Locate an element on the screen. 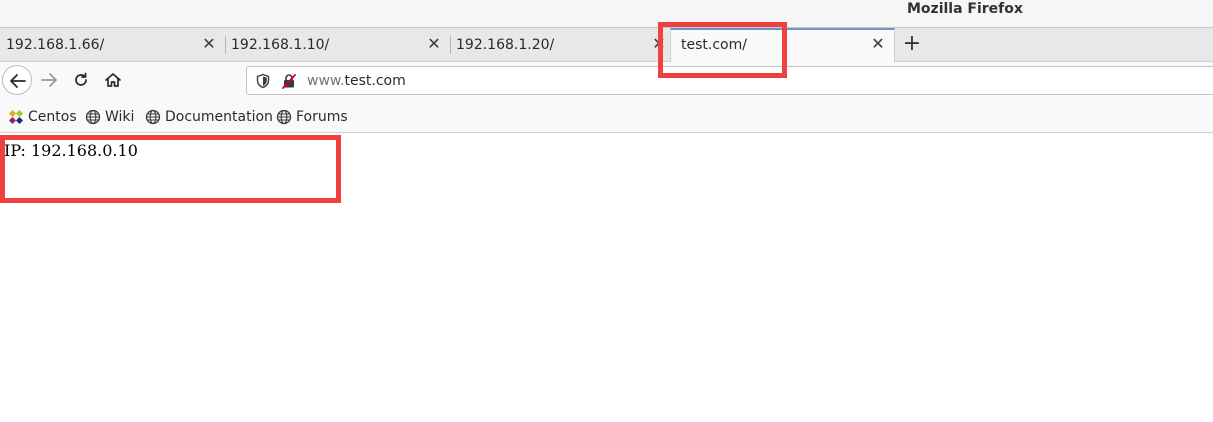 The height and width of the screenshot is (422, 1213). back-arrow-icon is located at coordinates (18, 81).